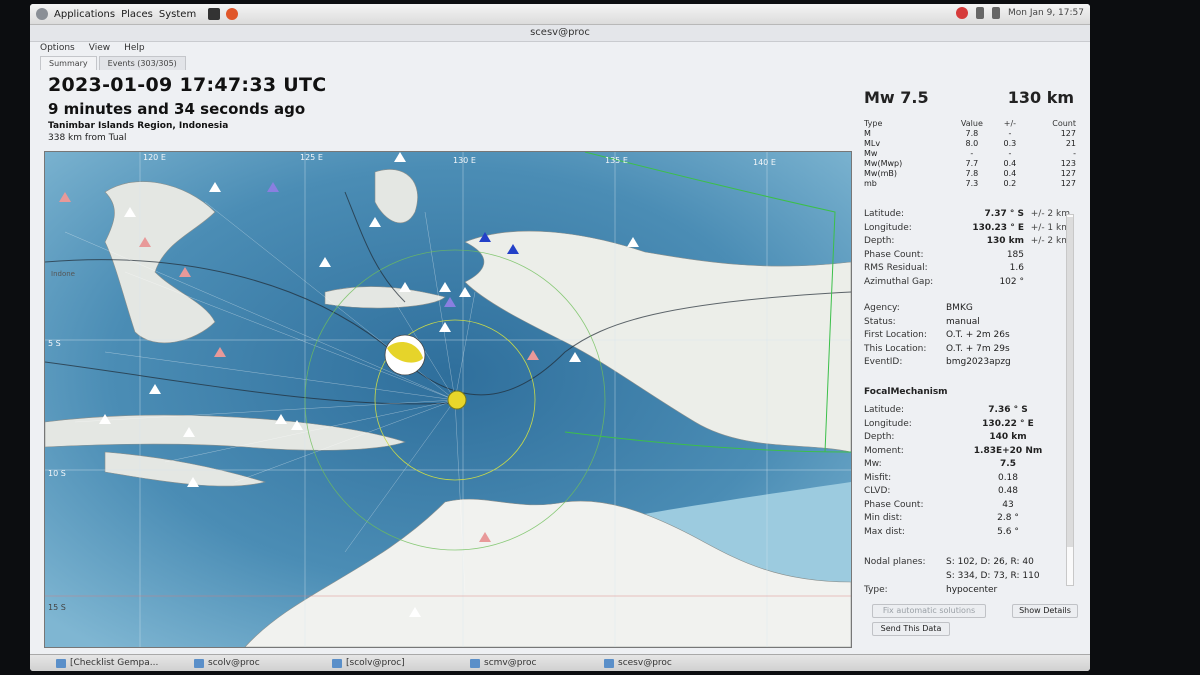 This screenshot has width=1200, height=675. What do you see at coordinates (1008, 450) in the screenshot?
I see `field-value: 1.83E+20 Nm` at bounding box center [1008, 450].